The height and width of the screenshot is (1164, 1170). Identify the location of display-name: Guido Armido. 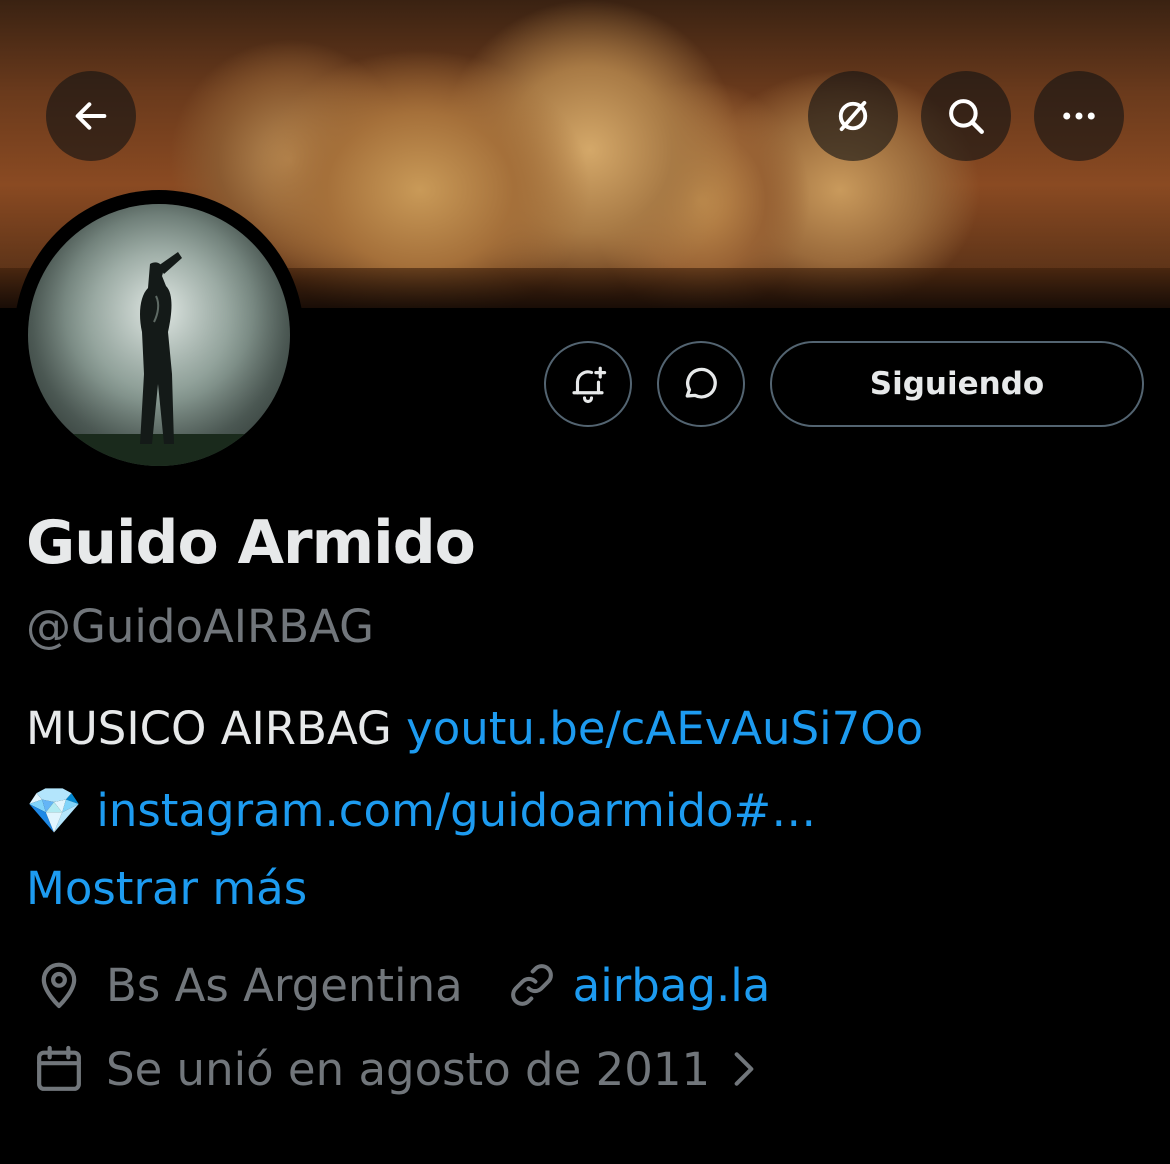
(251, 543).